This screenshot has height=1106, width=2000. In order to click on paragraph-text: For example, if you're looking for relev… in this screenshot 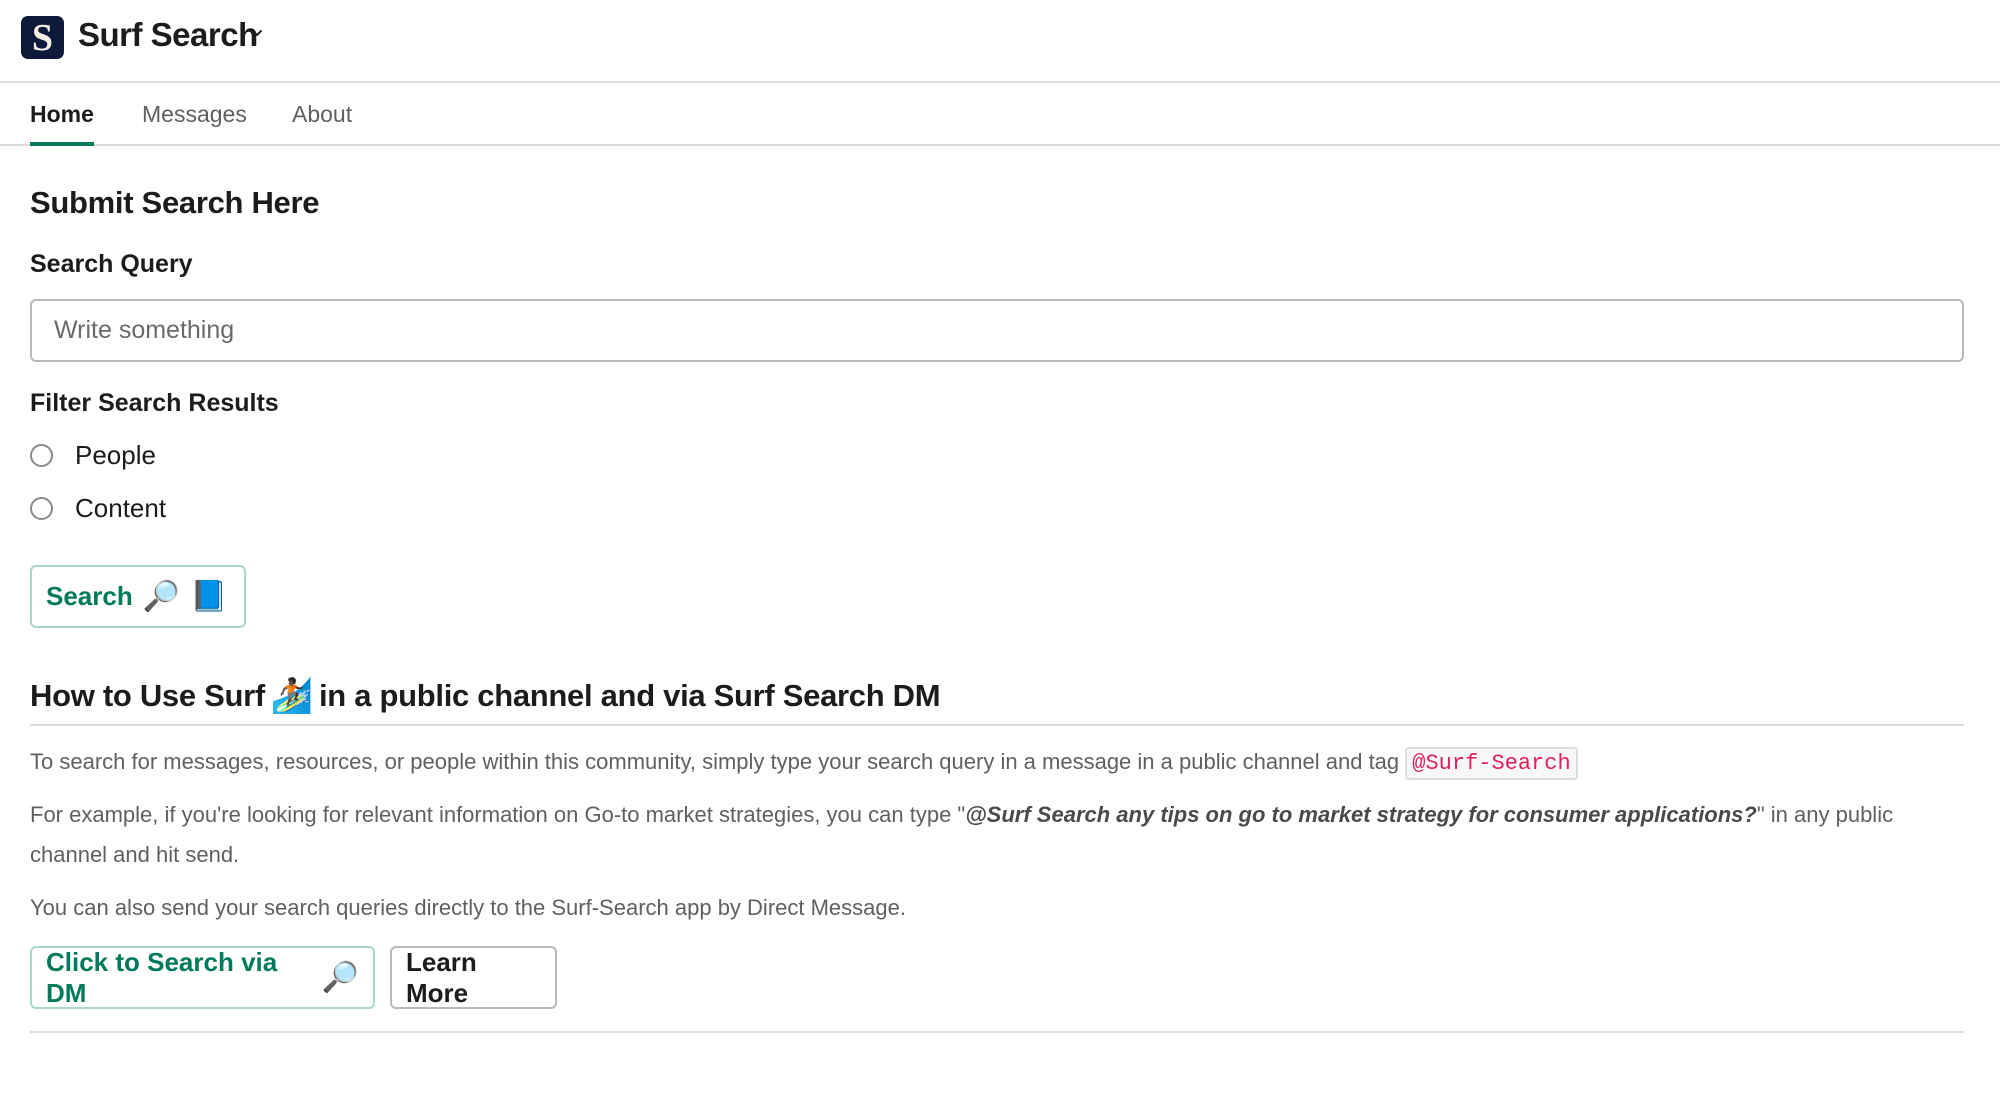, I will do `click(498, 814)`.